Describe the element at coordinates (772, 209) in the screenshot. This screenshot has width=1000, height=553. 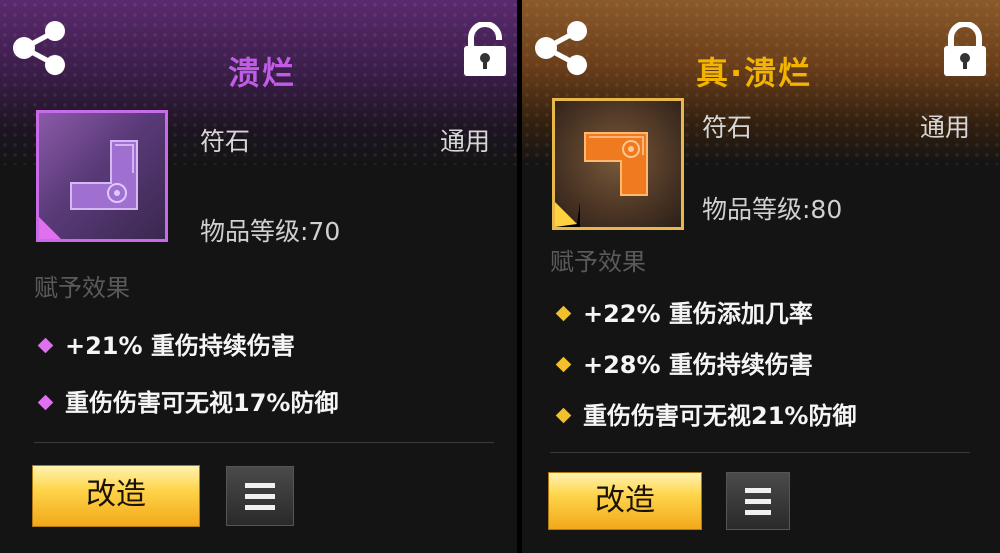
I see `item-level: 物品等级:80` at that location.